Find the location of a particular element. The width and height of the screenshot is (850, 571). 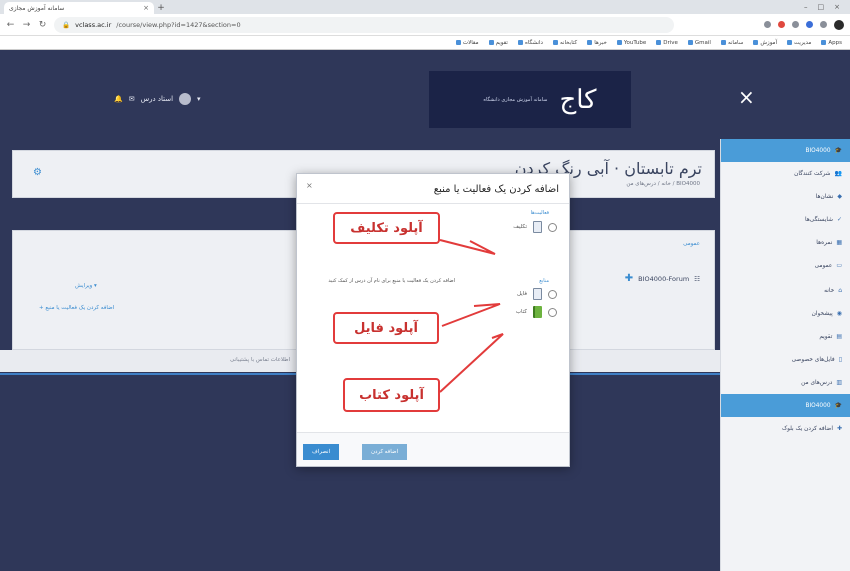

close-icon: × is located at coordinates (309, 185).